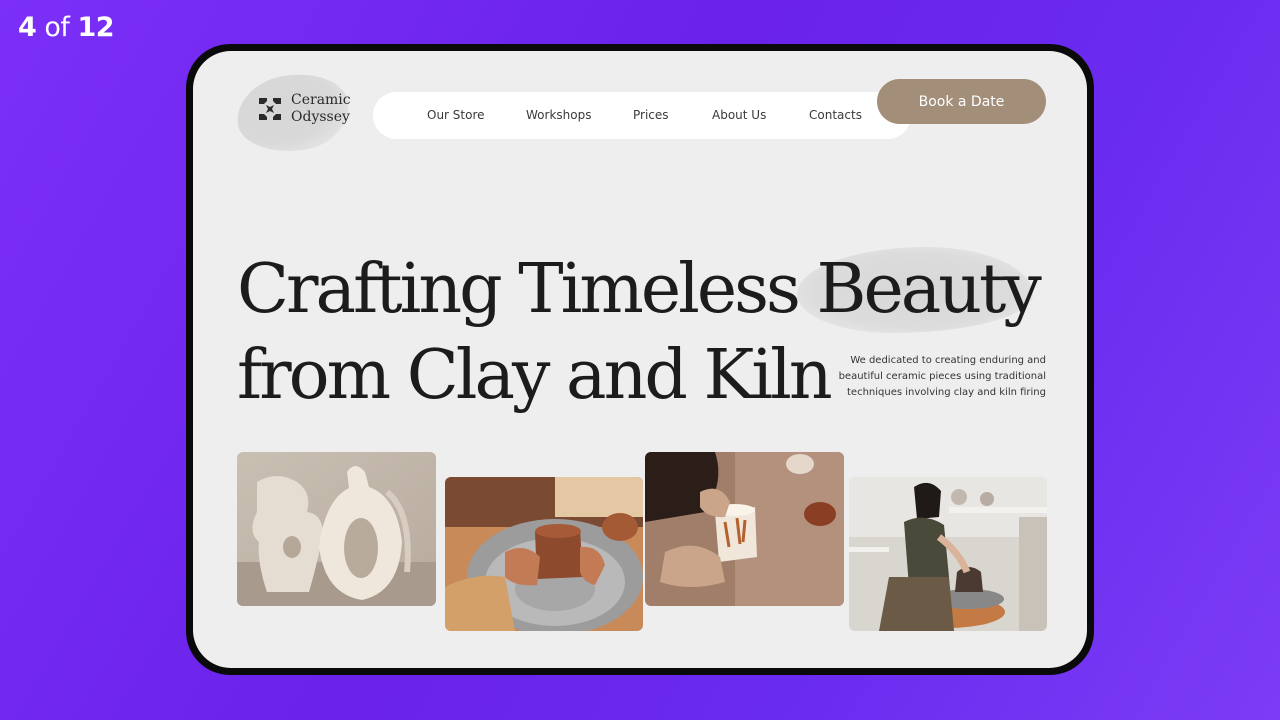 Image resolution: width=1280 pixels, height=720 pixels. Describe the element at coordinates (651, 115) in the screenshot. I see `nav-prices: Prices` at that location.